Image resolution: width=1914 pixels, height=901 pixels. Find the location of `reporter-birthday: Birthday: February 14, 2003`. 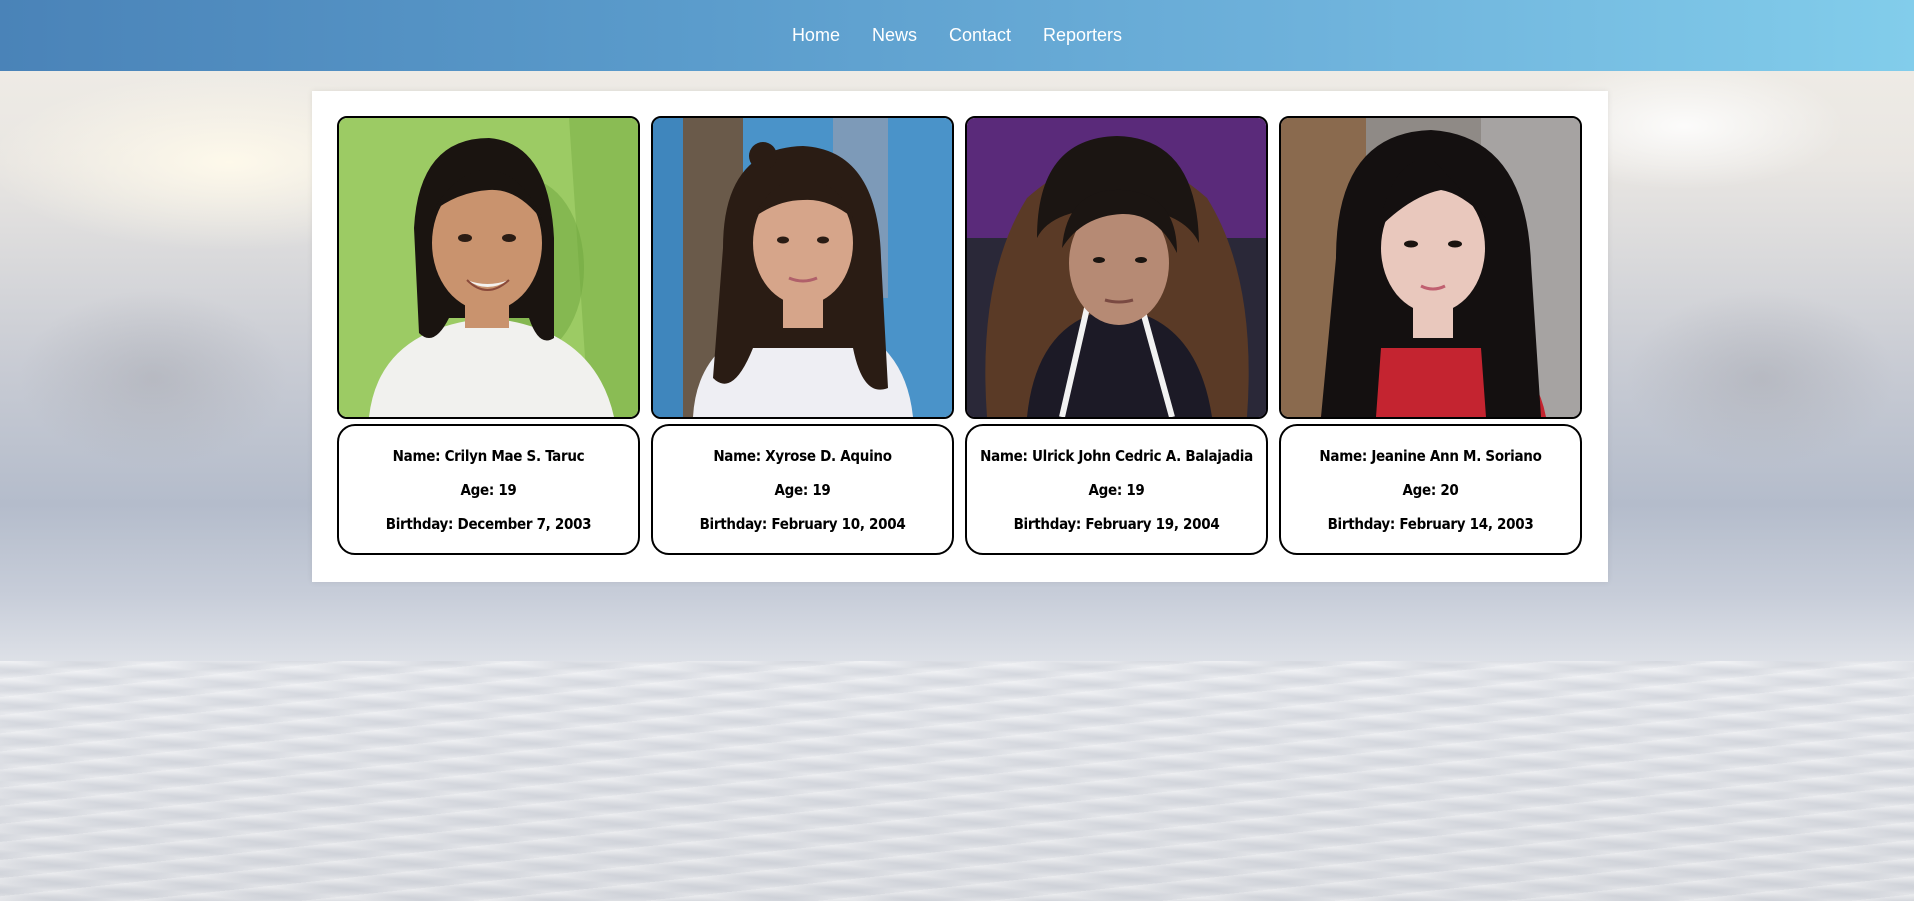

reporter-birthday: Birthday: February 14, 2003 is located at coordinates (1430, 523).